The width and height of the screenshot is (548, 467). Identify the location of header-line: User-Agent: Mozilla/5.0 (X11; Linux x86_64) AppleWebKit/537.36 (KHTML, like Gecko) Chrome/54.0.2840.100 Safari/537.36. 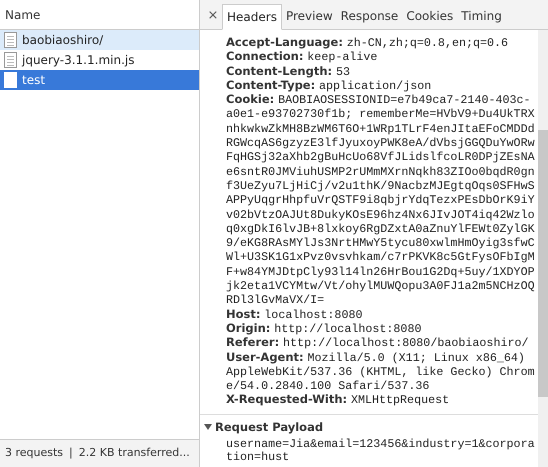
(381, 372).